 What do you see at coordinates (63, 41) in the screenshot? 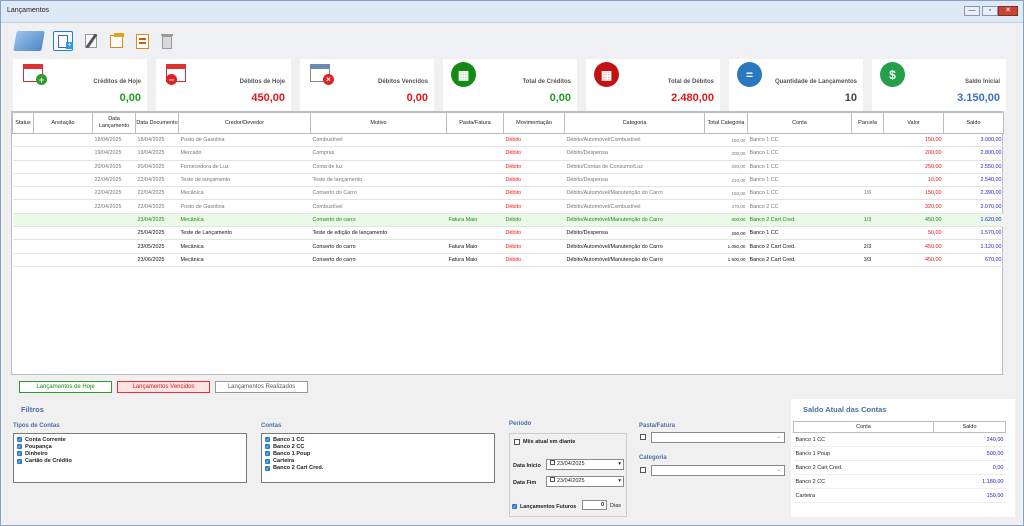
I see `add-document-icon: +` at bounding box center [63, 41].